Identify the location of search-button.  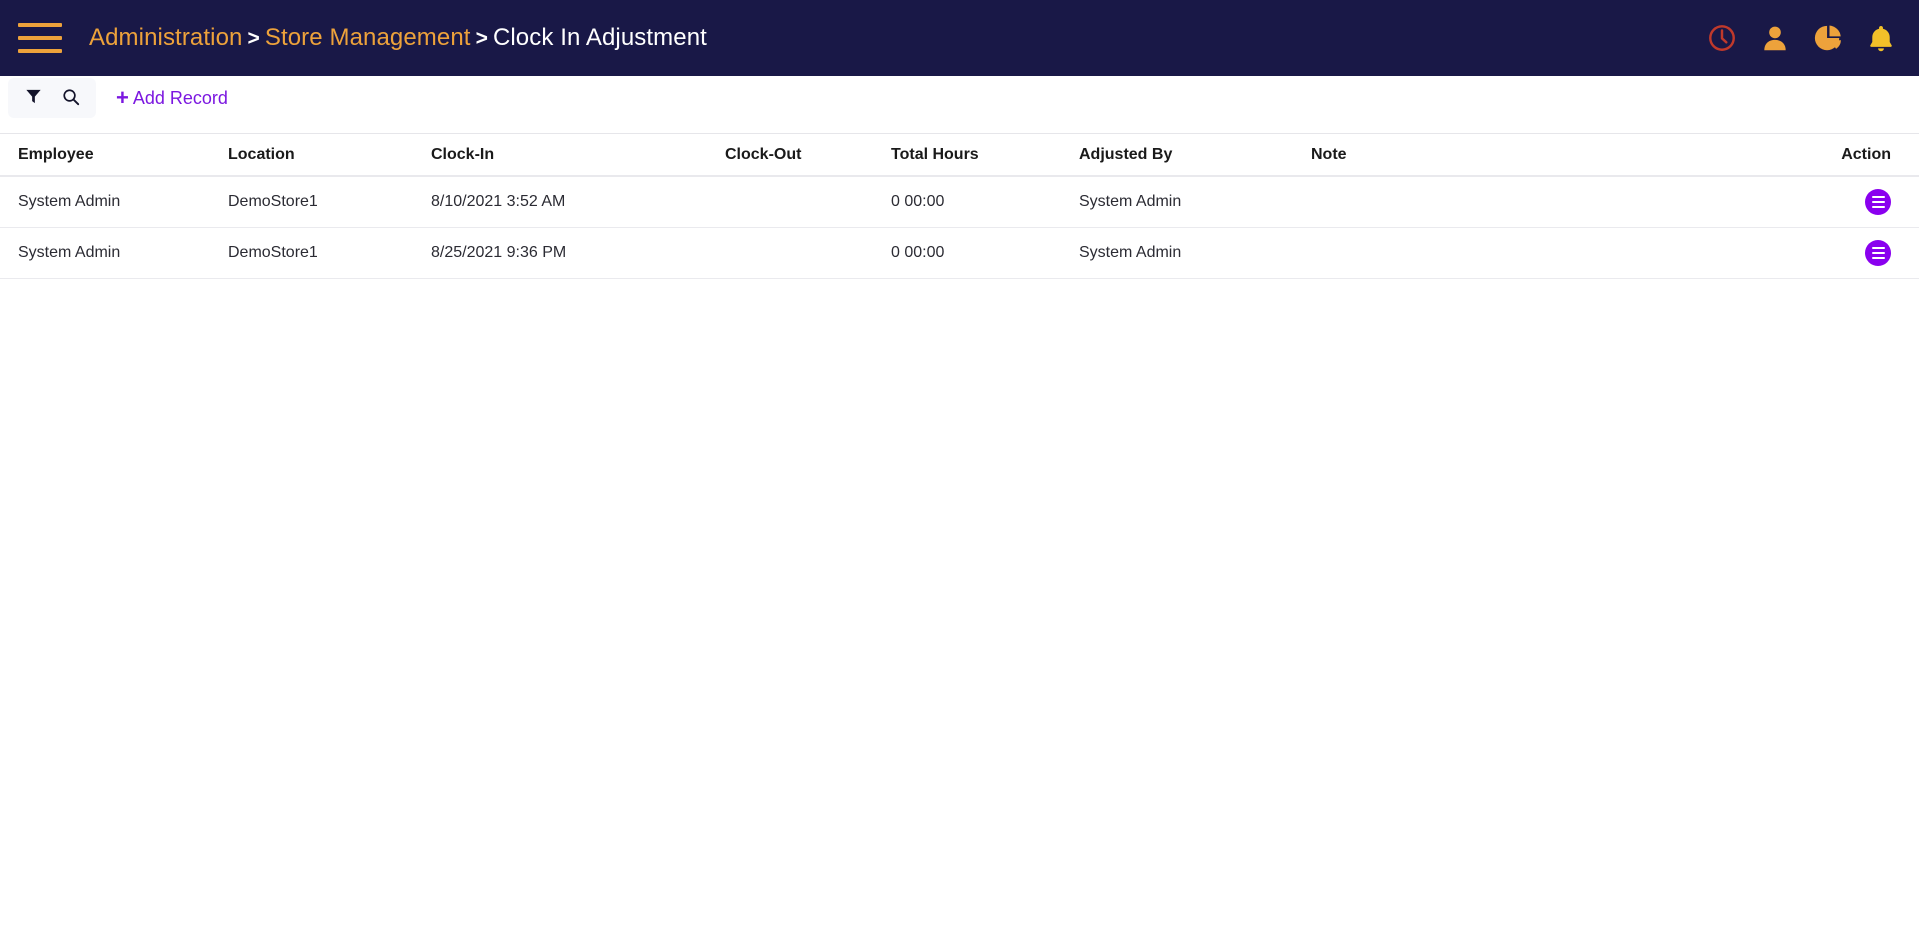
(71, 98).